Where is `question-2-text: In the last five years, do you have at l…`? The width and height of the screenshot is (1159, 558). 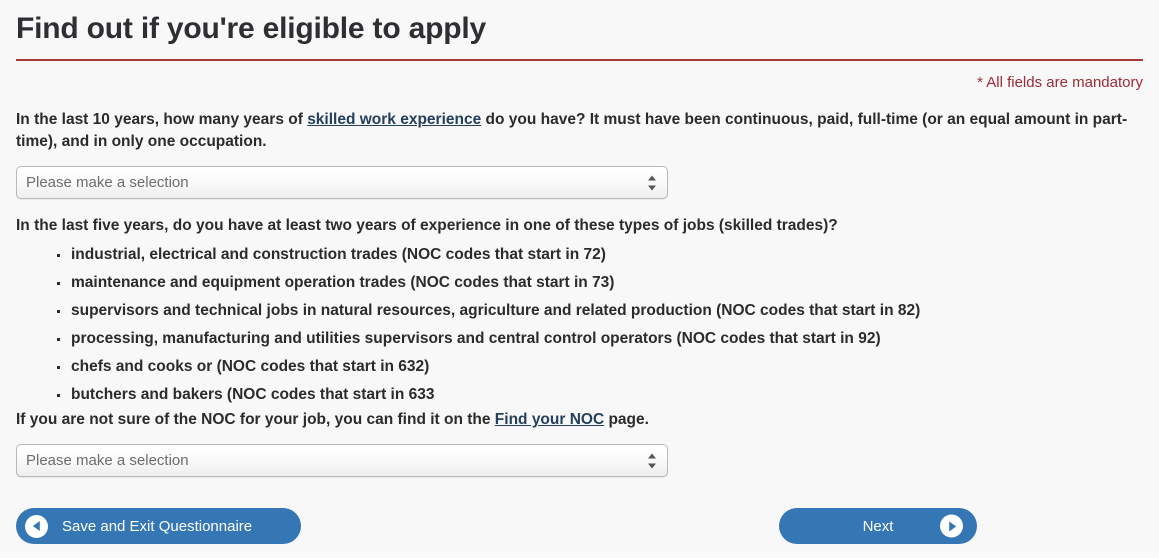 question-2-text: In the last five years, do you have at l… is located at coordinates (427, 225).